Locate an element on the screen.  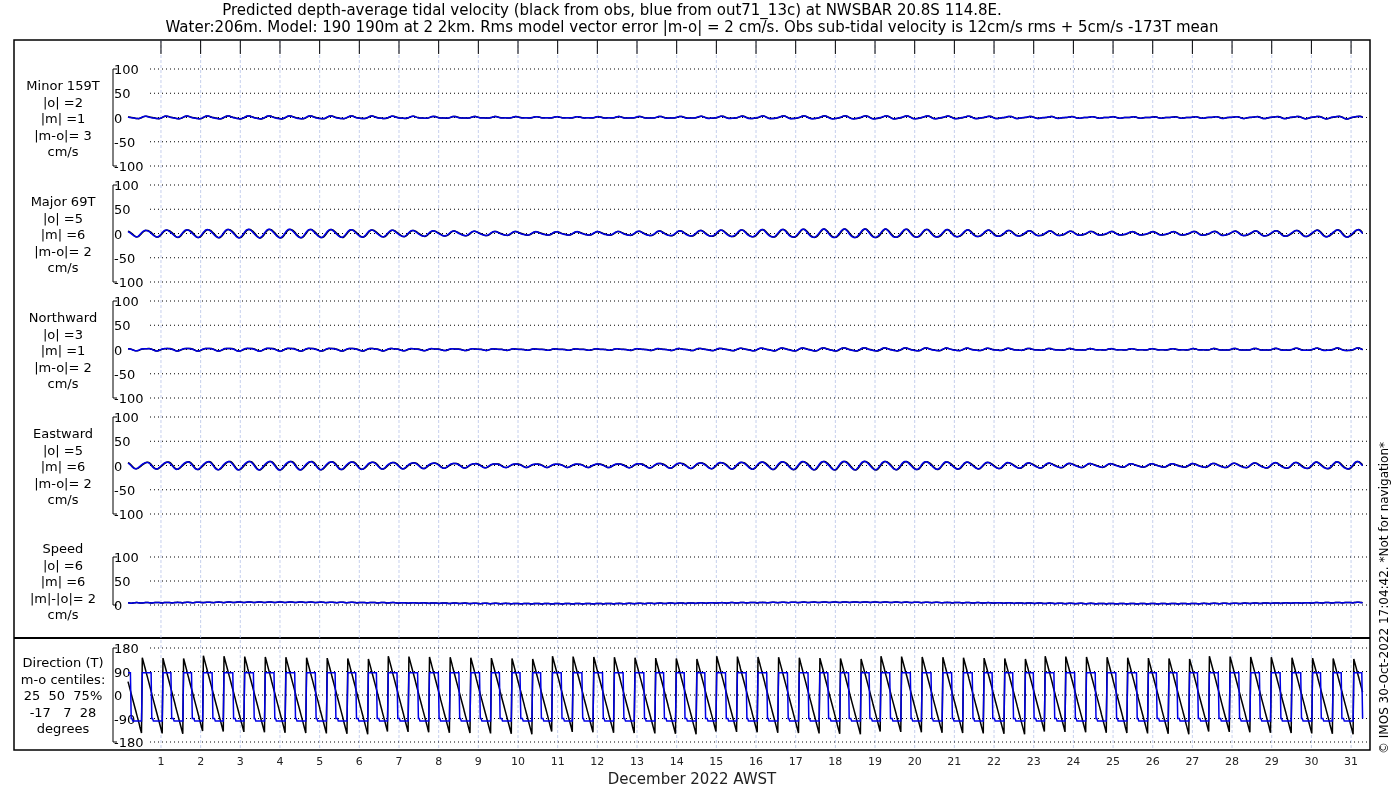
day-label: 9 is located at coordinates (478, 761).